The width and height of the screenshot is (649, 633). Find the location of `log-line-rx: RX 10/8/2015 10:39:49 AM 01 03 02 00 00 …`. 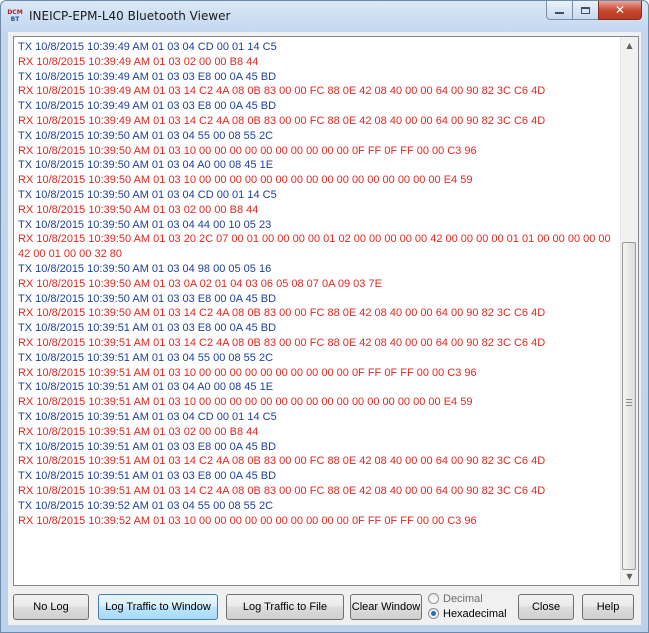

log-line-rx: RX 10/8/2015 10:39:49 AM 01 03 02 00 00 … is located at coordinates (138, 61).